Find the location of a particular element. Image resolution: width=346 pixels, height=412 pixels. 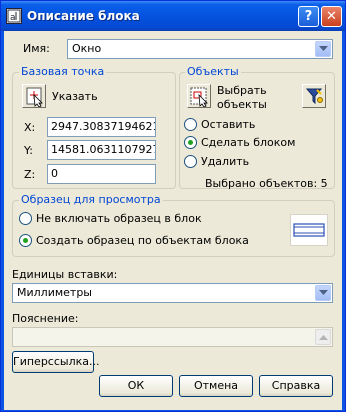

help-title-button: ? is located at coordinates (308, 16).